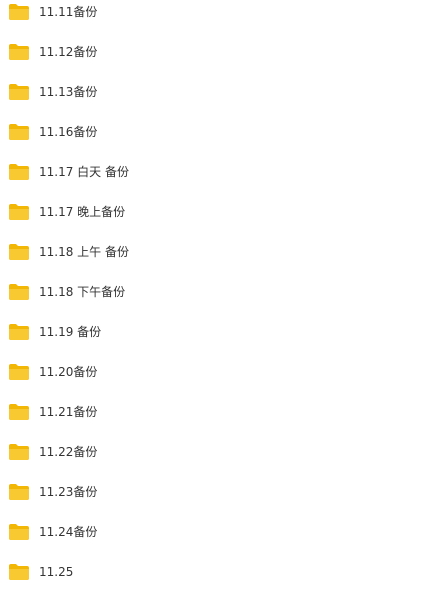 The width and height of the screenshot is (438, 592). I want to click on folder-name: 11.22备份, so click(68, 452).